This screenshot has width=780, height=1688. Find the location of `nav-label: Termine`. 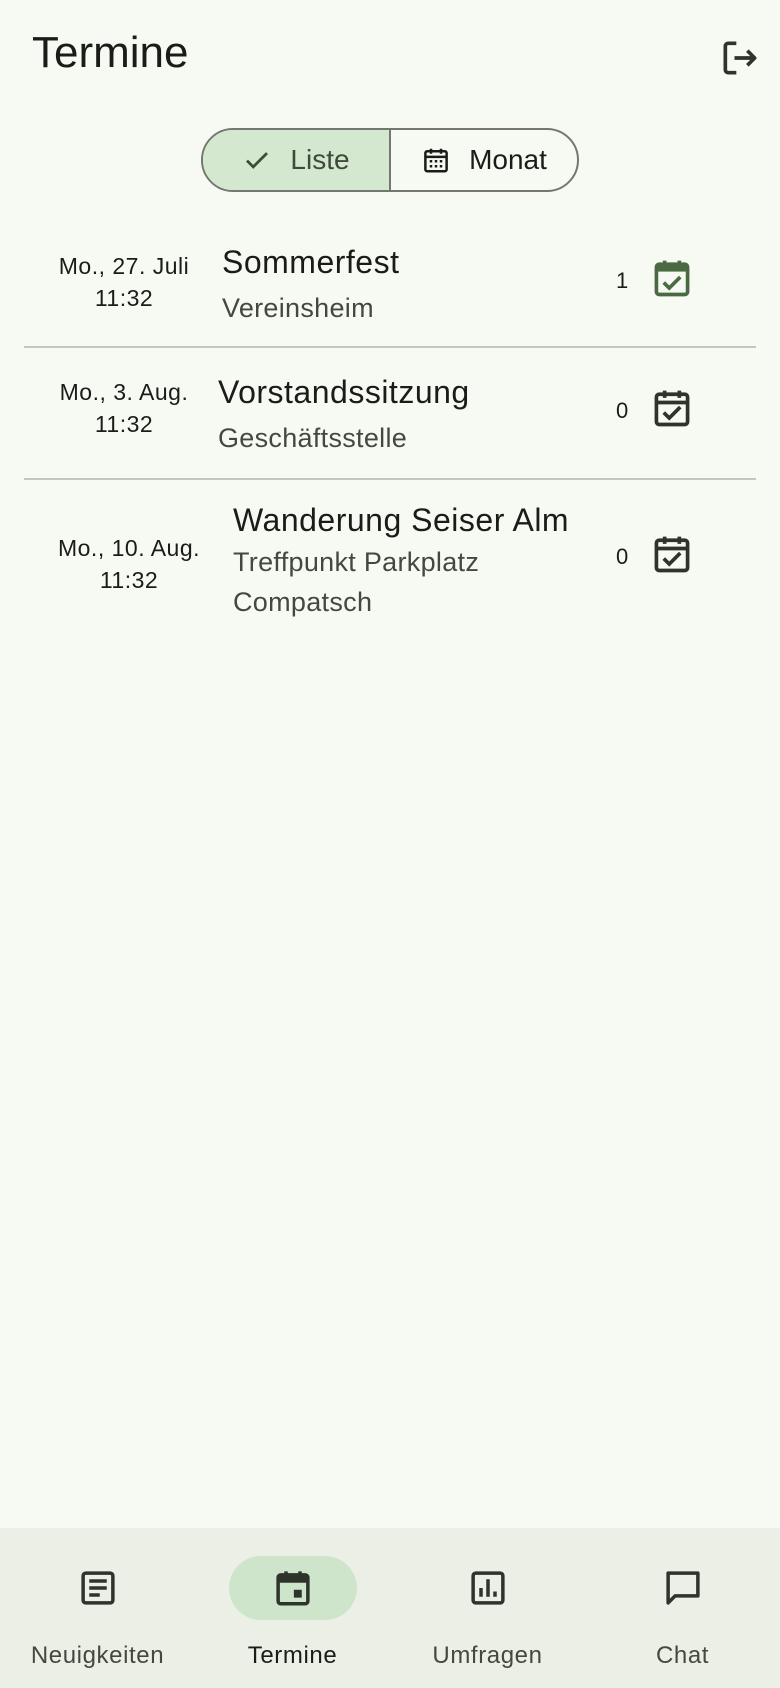

nav-label: Termine is located at coordinates (292, 1655).